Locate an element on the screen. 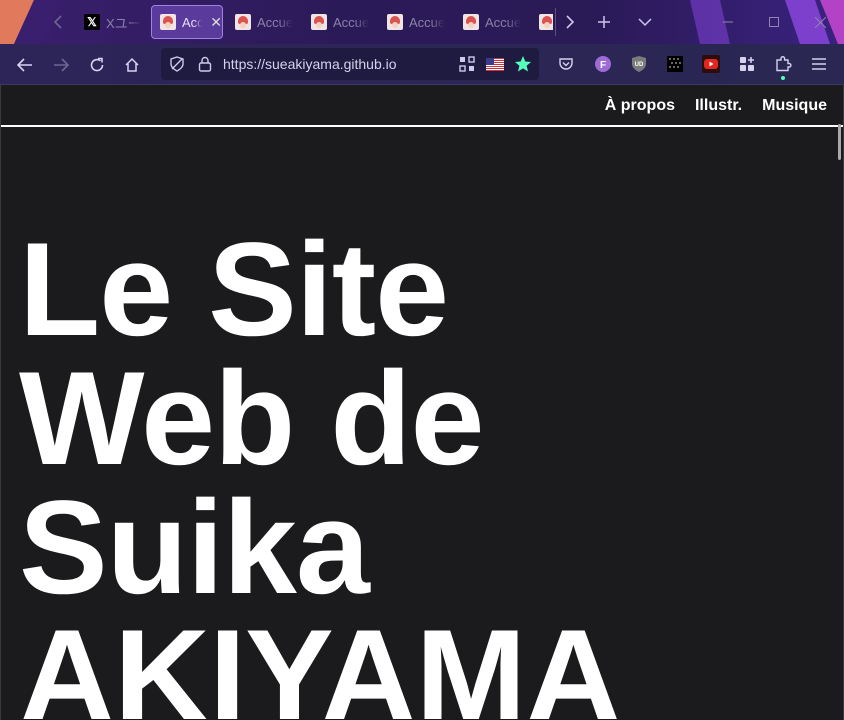 The width and height of the screenshot is (844, 720). hero-line: Suika is located at coordinates (194, 548).